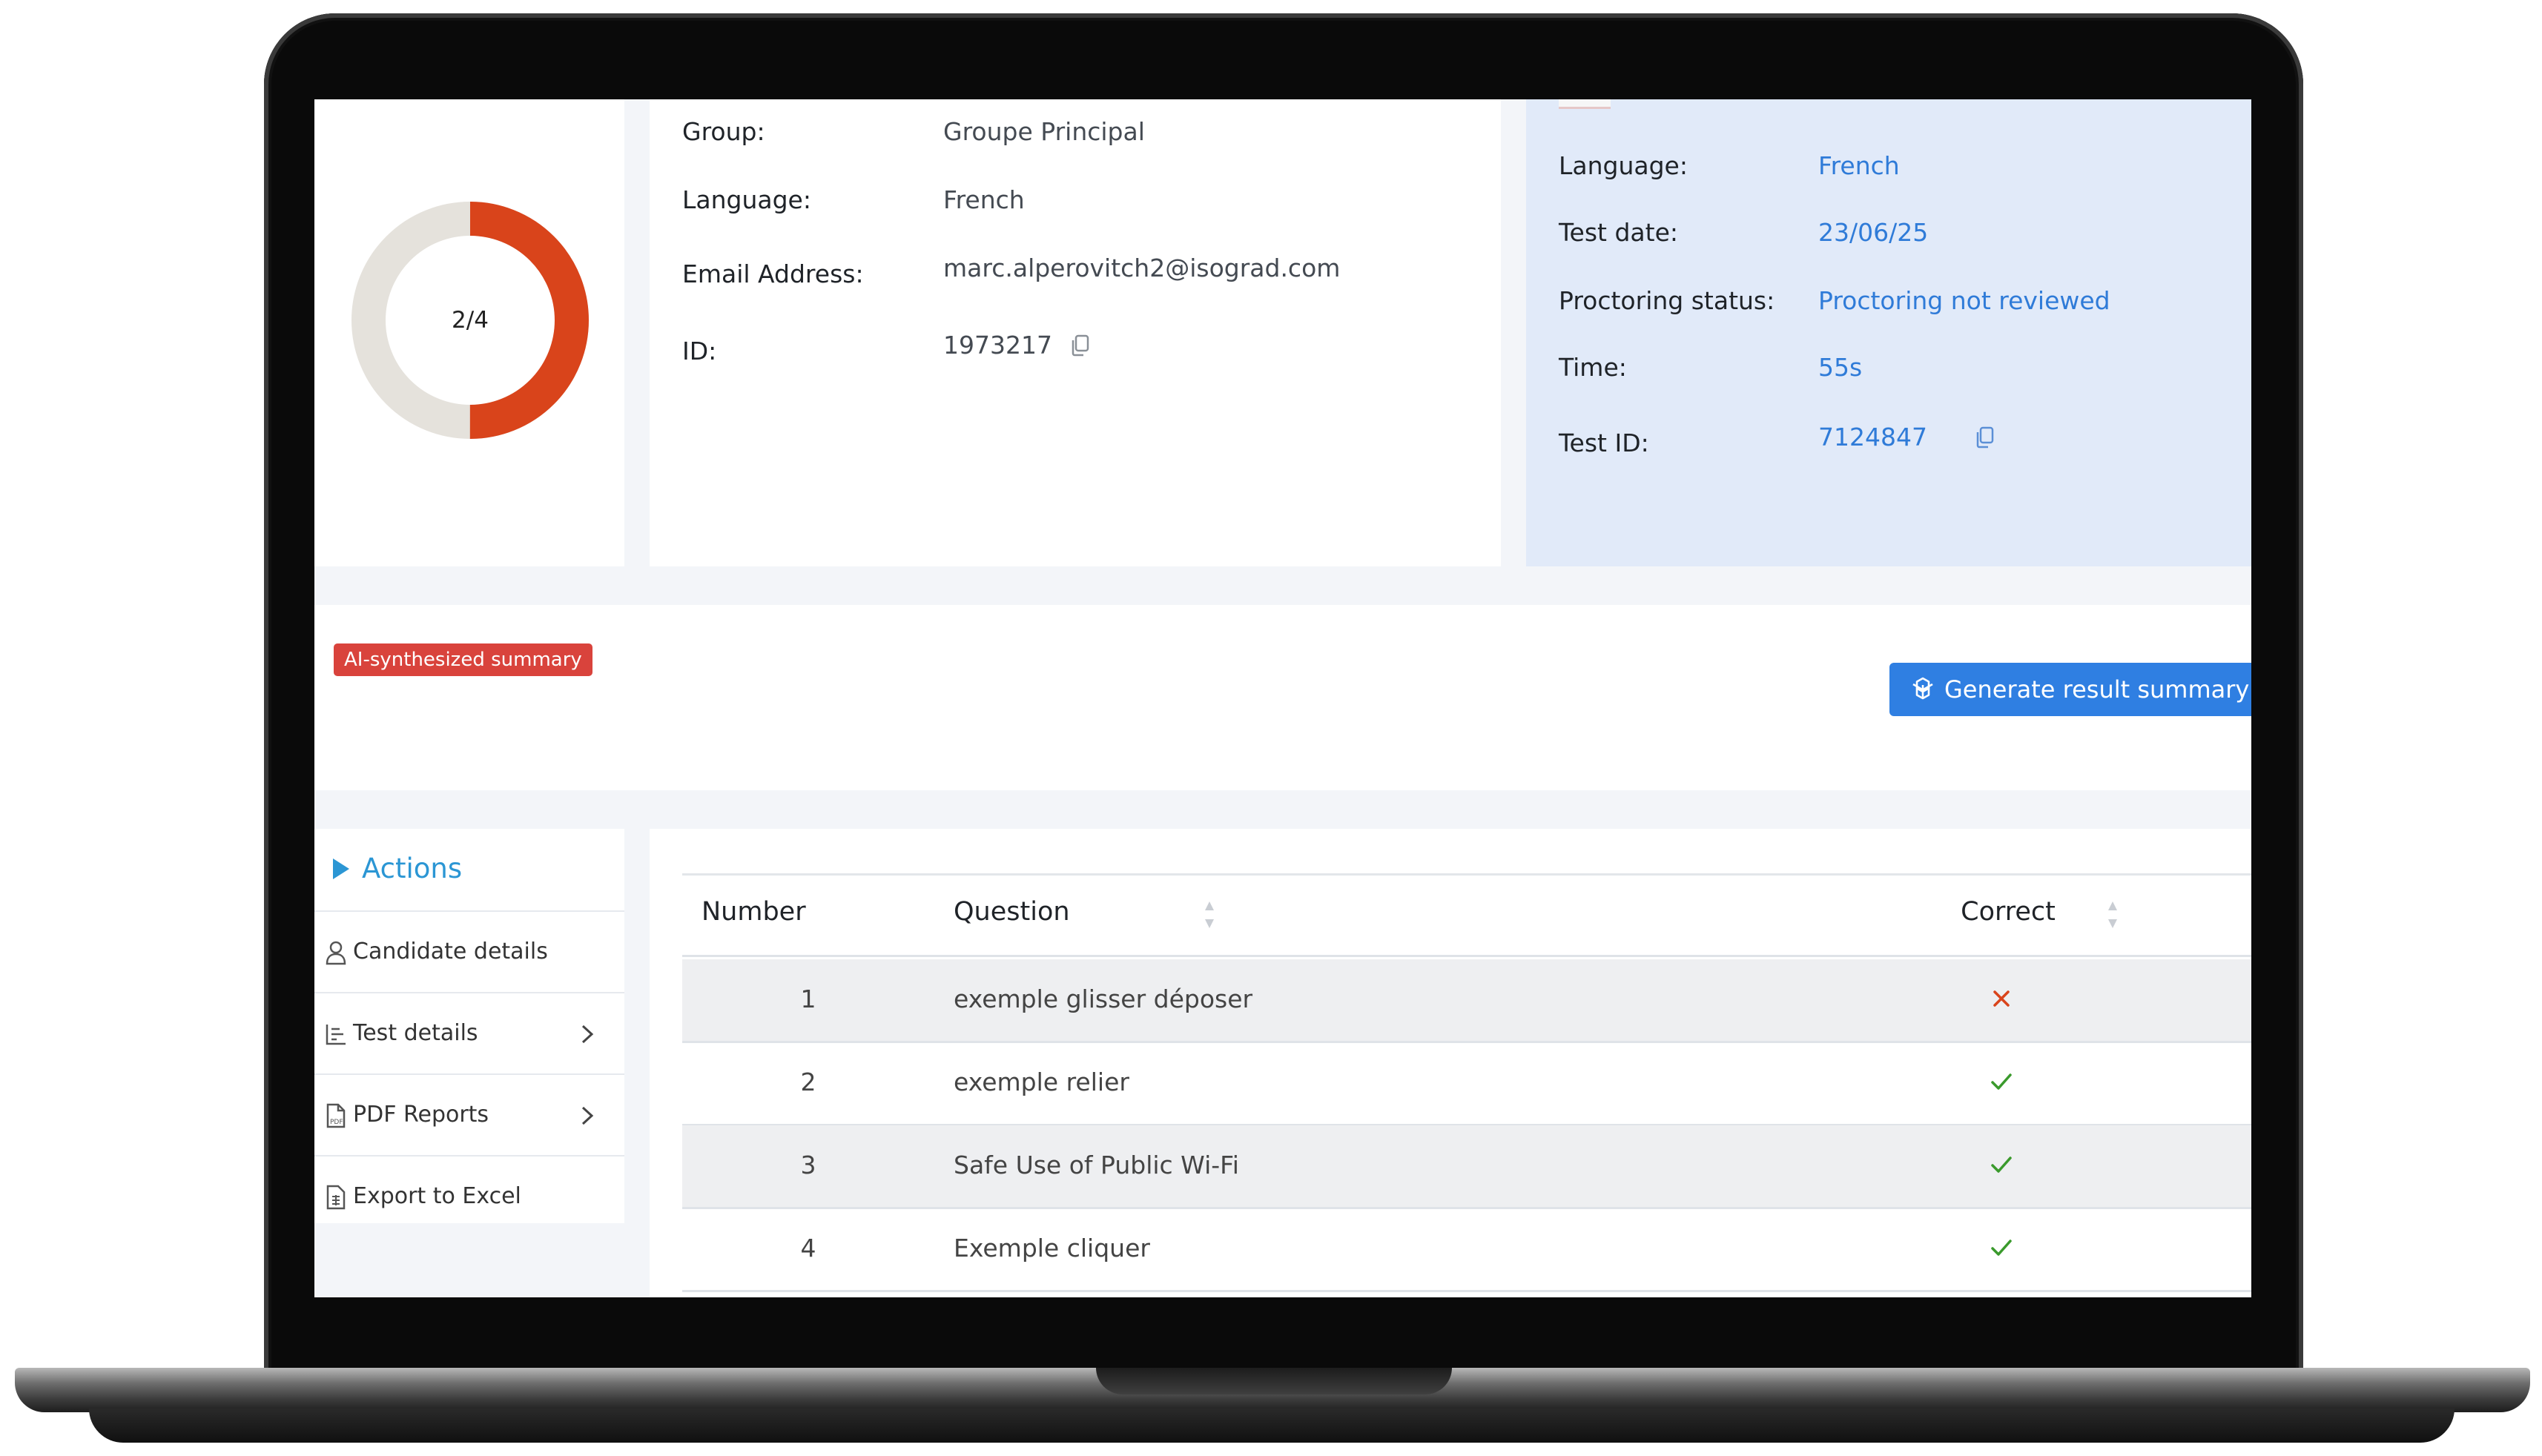  Describe the element at coordinates (773, 273) in the screenshot. I see `email-label: Email Address:` at that location.